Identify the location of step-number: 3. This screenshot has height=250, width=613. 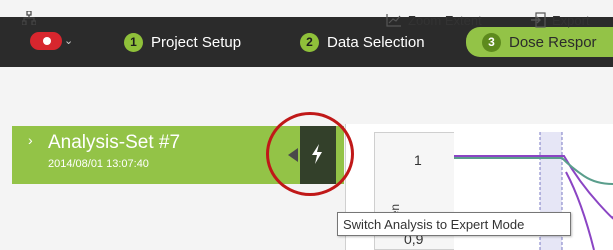
(491, 42).